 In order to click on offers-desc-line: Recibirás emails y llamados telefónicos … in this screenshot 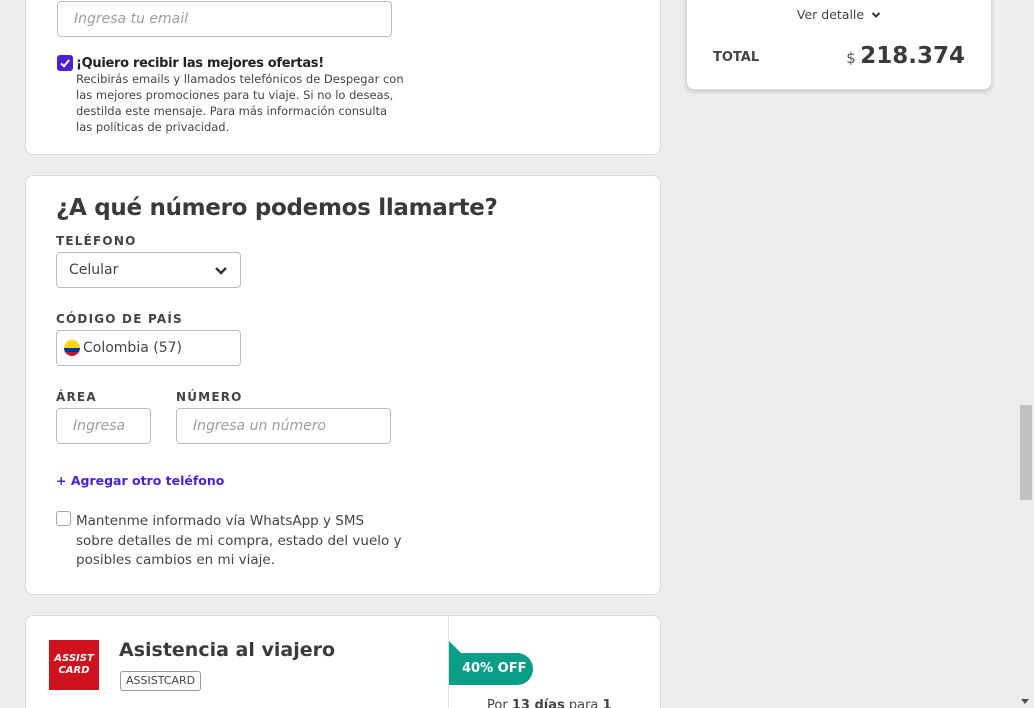, I will do `click(240, 79)`.